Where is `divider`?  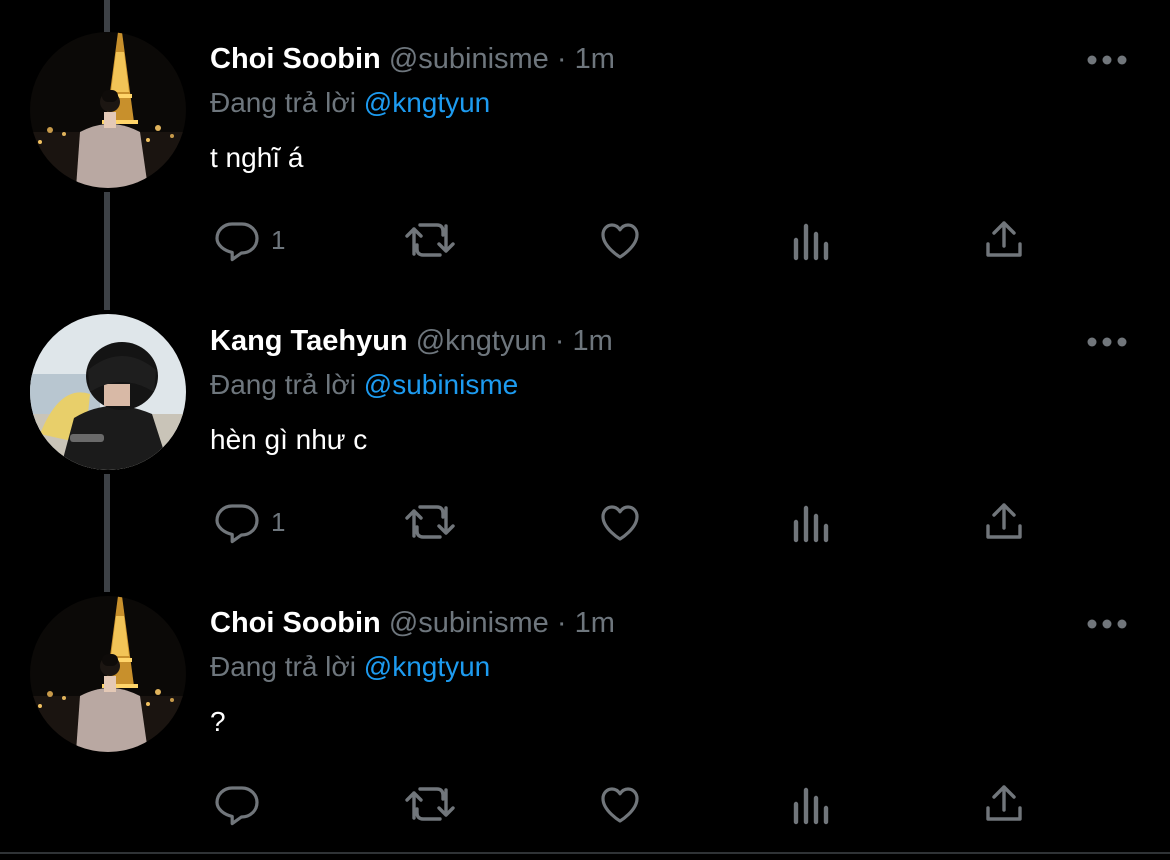
divider is located at coordinates (585, 853).